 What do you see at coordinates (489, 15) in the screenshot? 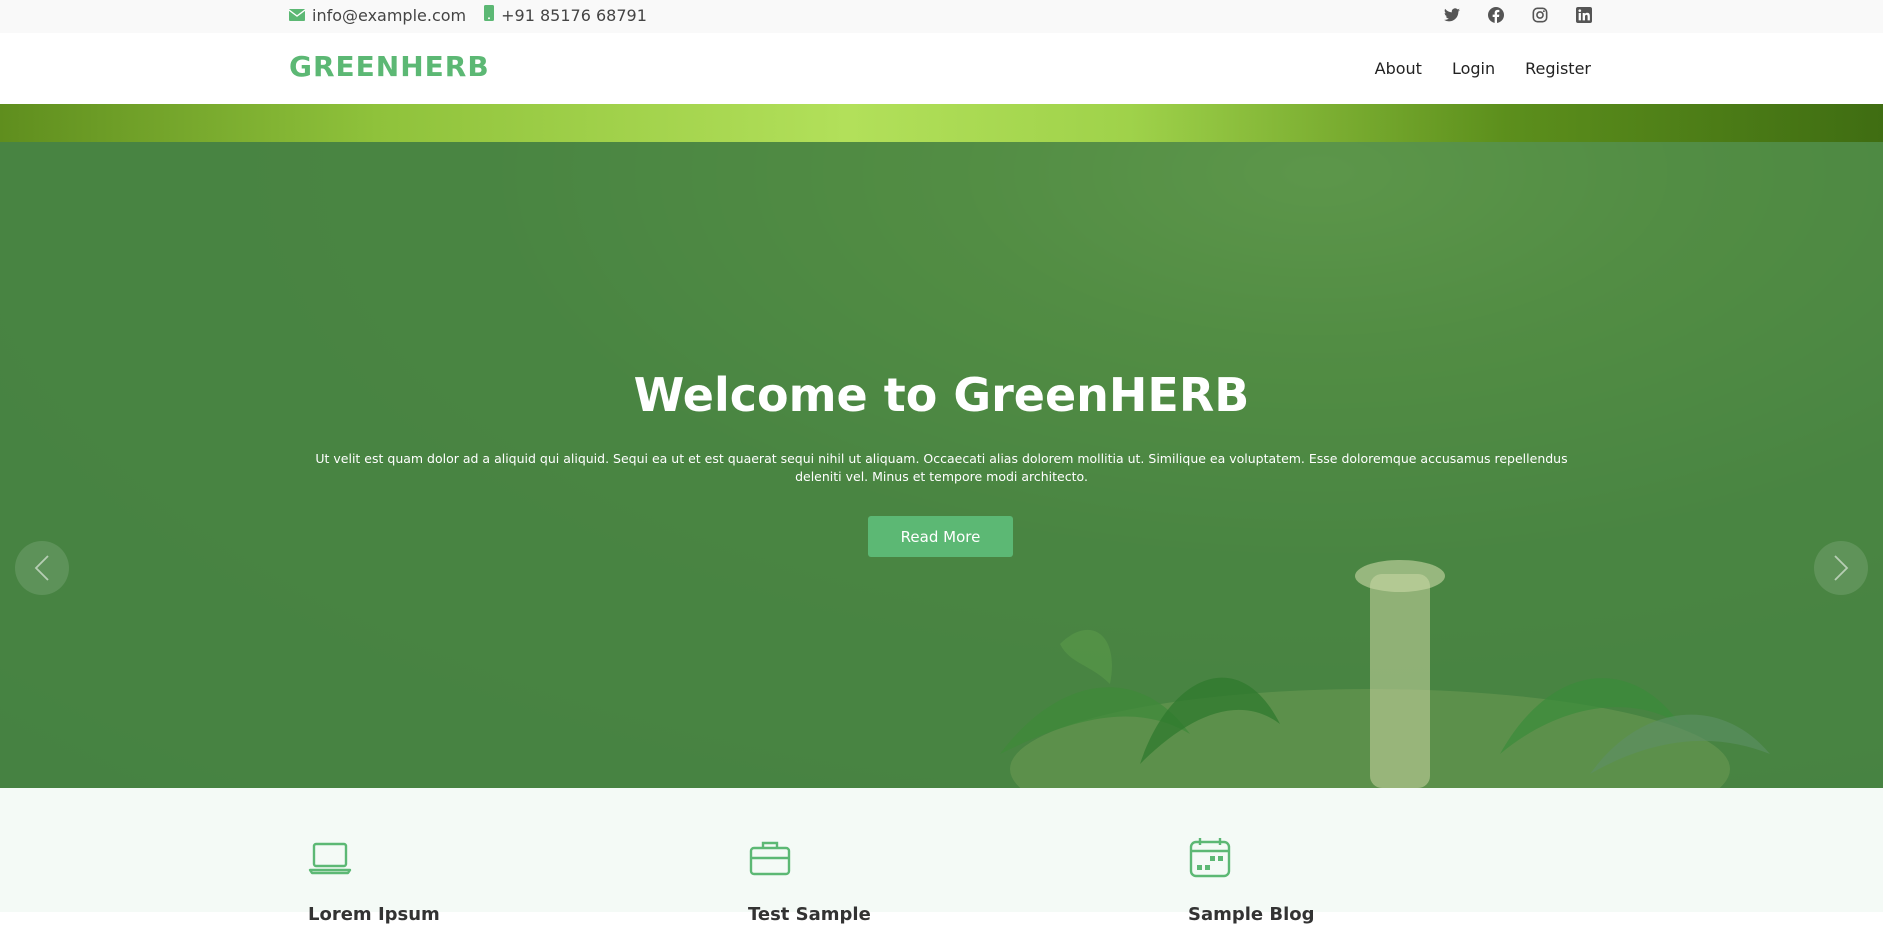
I see `phone-icon` at bounding box center [489, 15].